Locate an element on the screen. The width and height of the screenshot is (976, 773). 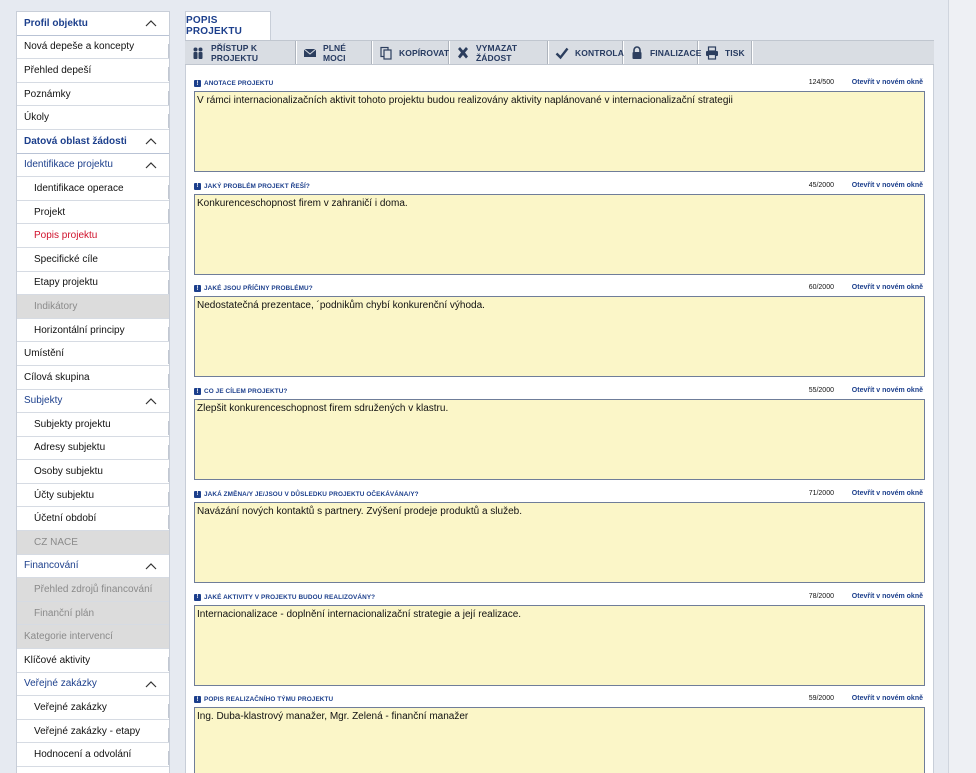
char-counter: 78/2000 is located at coordinates (821, 596).